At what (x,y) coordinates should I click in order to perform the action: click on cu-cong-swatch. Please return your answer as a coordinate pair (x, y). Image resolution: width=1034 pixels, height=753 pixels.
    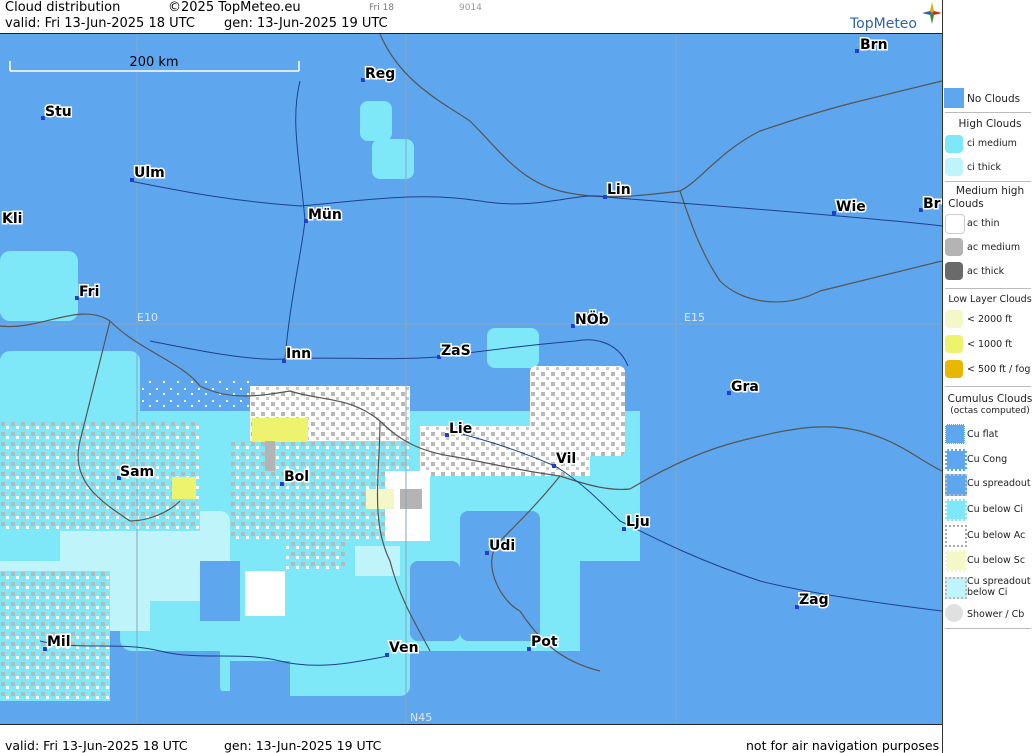
    Looking at the image, I should click on (956, 460).